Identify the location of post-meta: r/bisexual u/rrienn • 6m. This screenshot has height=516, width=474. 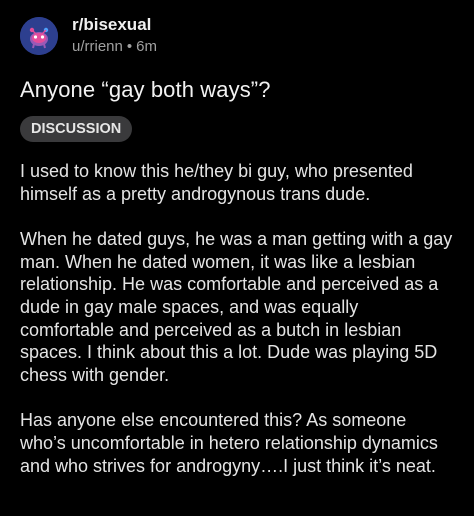
(114, 36).